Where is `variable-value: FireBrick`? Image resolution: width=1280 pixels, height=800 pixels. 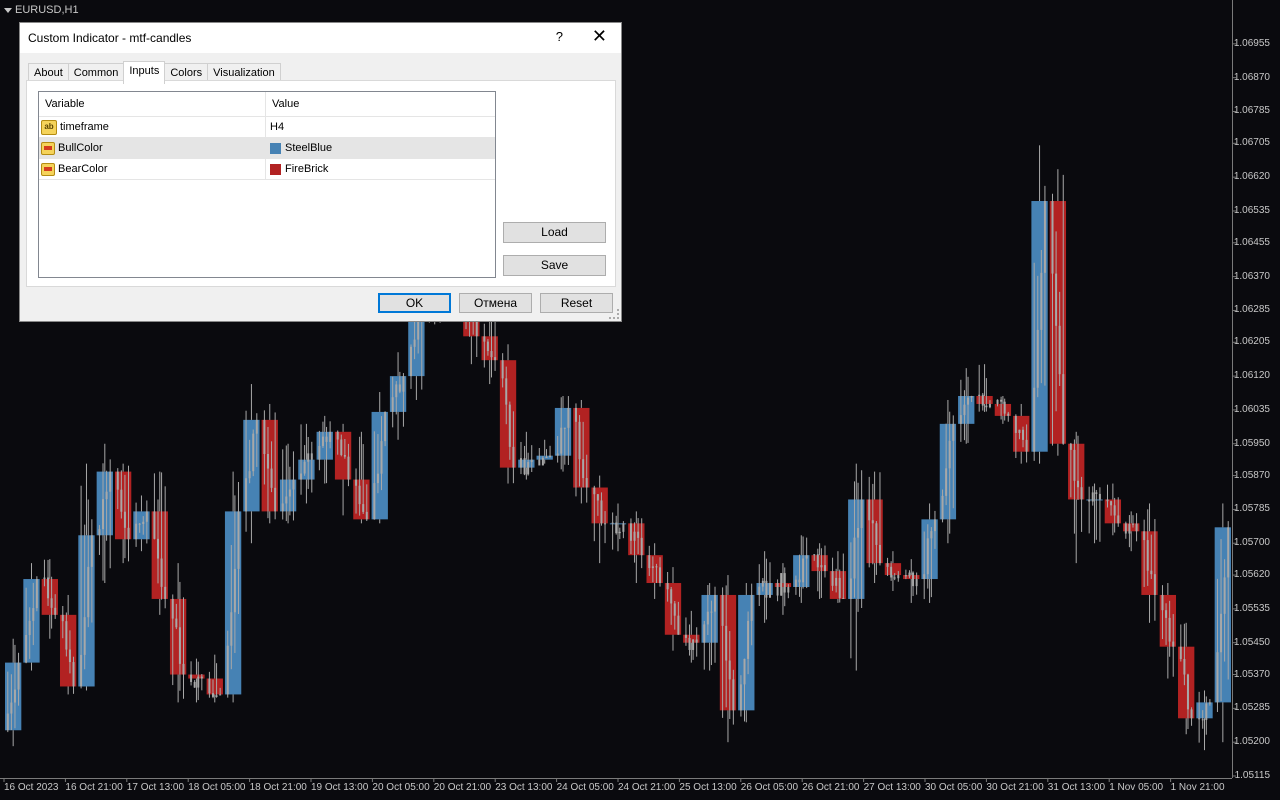 variable-value: FireBrick is located at coordinates (306, 169).